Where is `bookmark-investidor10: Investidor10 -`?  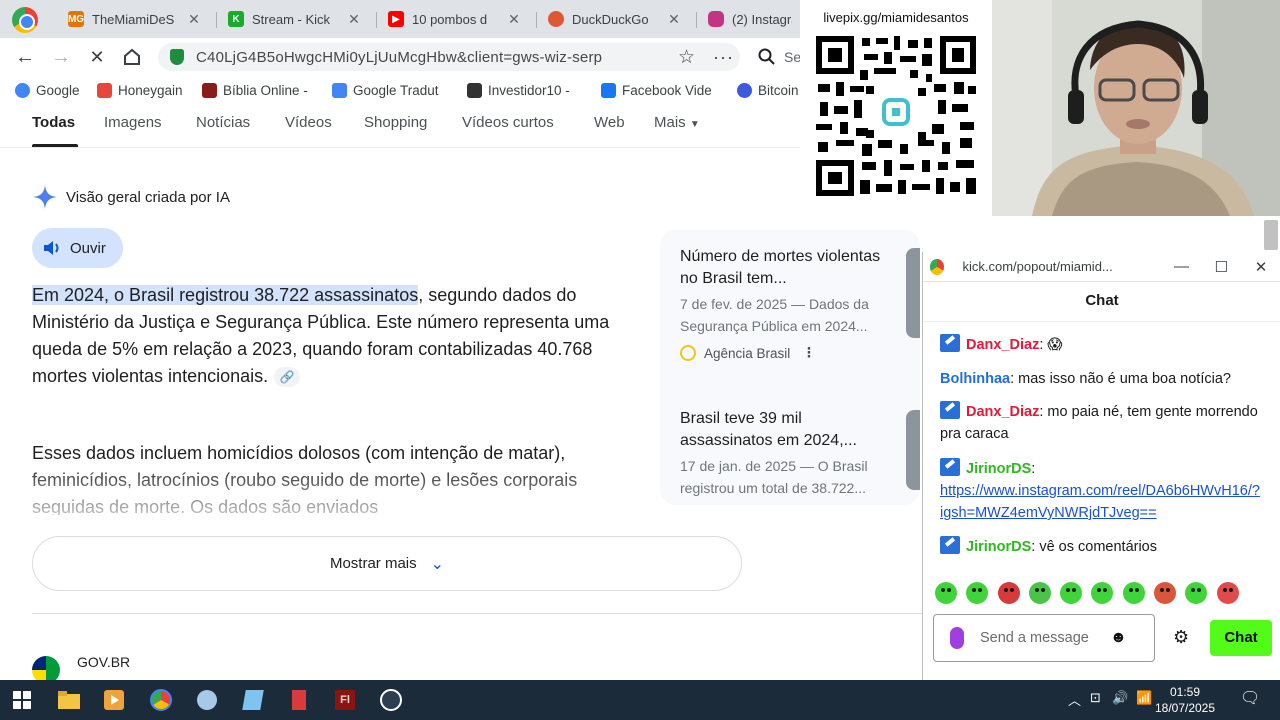
bookmark-investidor10: Investidor10 - is located at coordinates (518, 90).